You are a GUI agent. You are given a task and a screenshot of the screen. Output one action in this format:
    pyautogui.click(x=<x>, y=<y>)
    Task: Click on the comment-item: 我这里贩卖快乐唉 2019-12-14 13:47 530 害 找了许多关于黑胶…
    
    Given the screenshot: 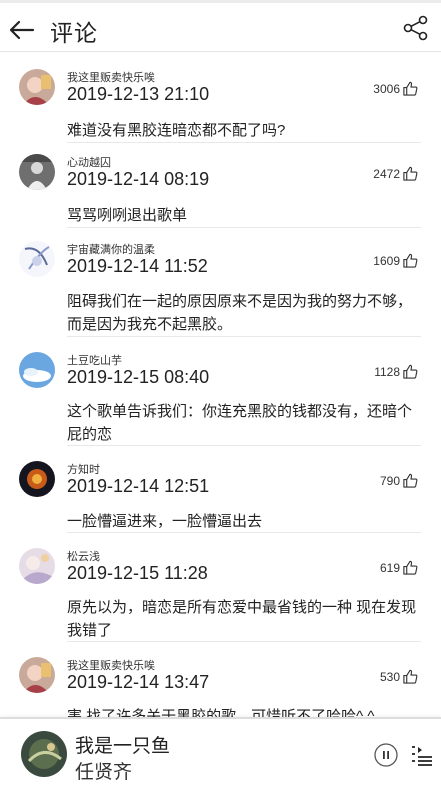 What is the action you would take?
    pyautogui.click(x=220, y=678)
    